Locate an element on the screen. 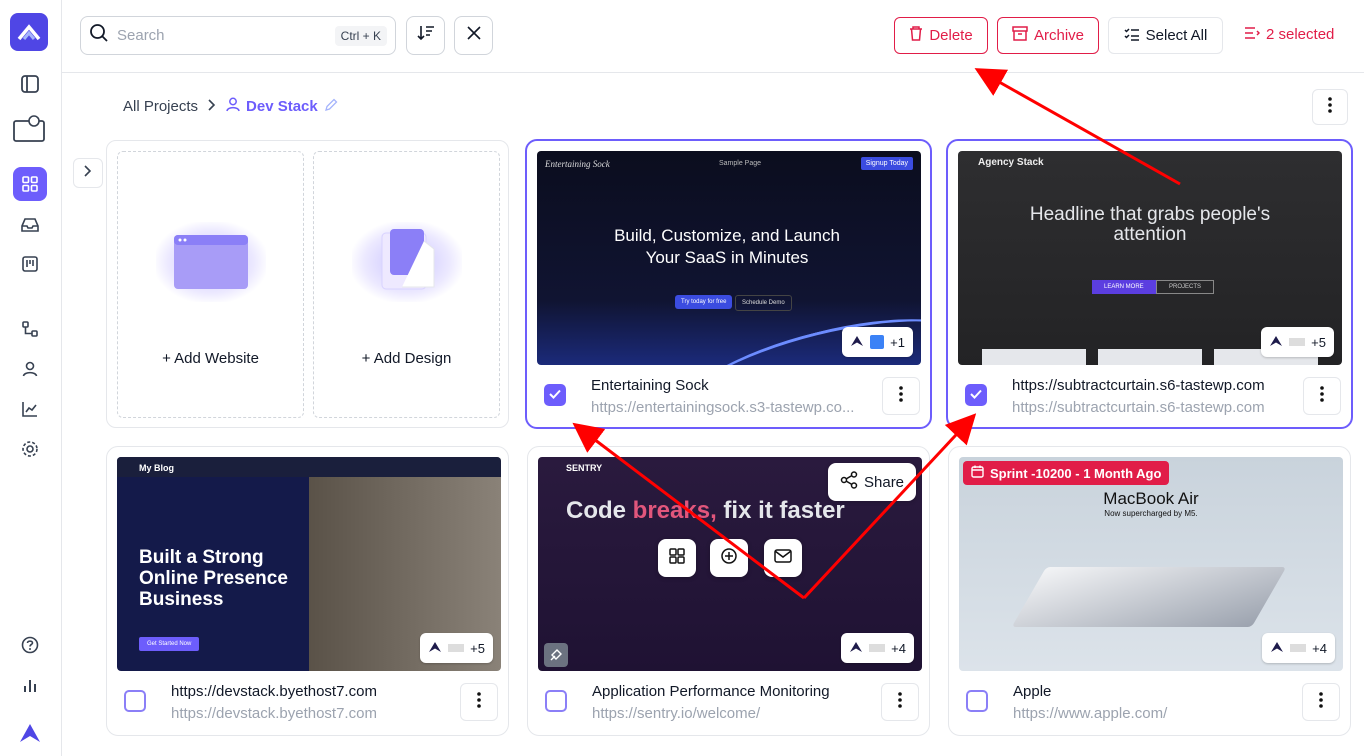  close-icon is located at coordinates (473, 35).